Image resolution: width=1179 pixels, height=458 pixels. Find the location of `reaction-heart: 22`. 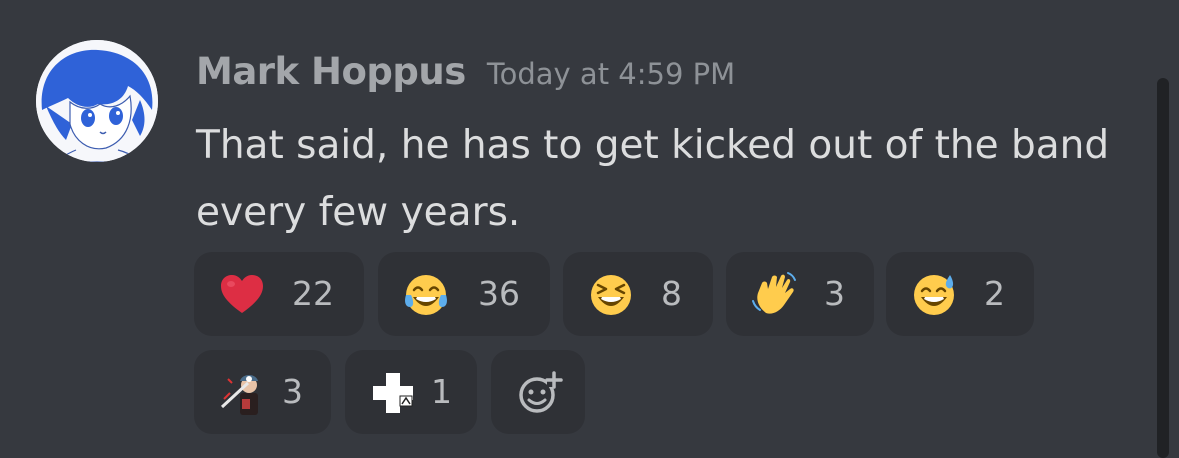

reaction-heart: 22 is located at coordinates (279, 294).